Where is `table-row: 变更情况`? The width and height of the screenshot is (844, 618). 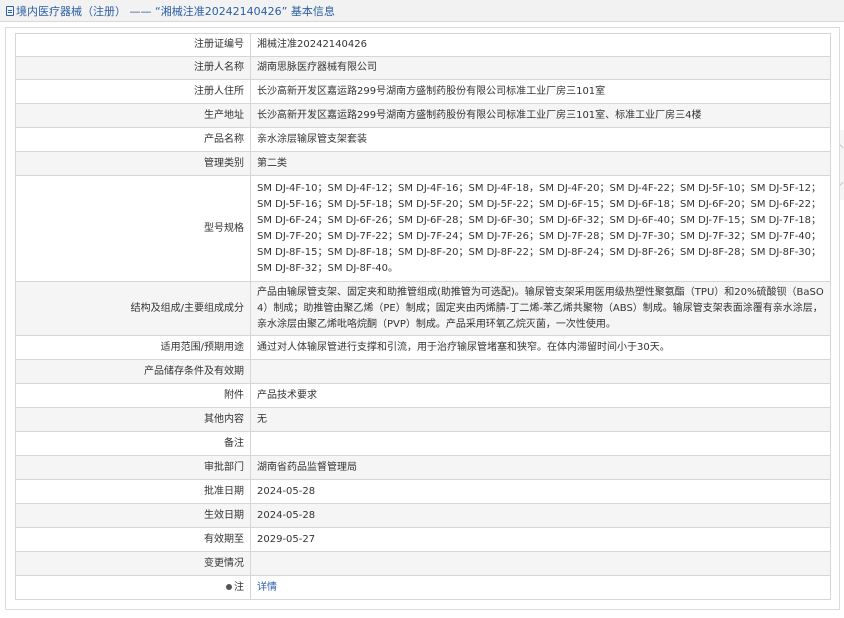
table-row: 变更情况 is located at coordinates (423, 563).